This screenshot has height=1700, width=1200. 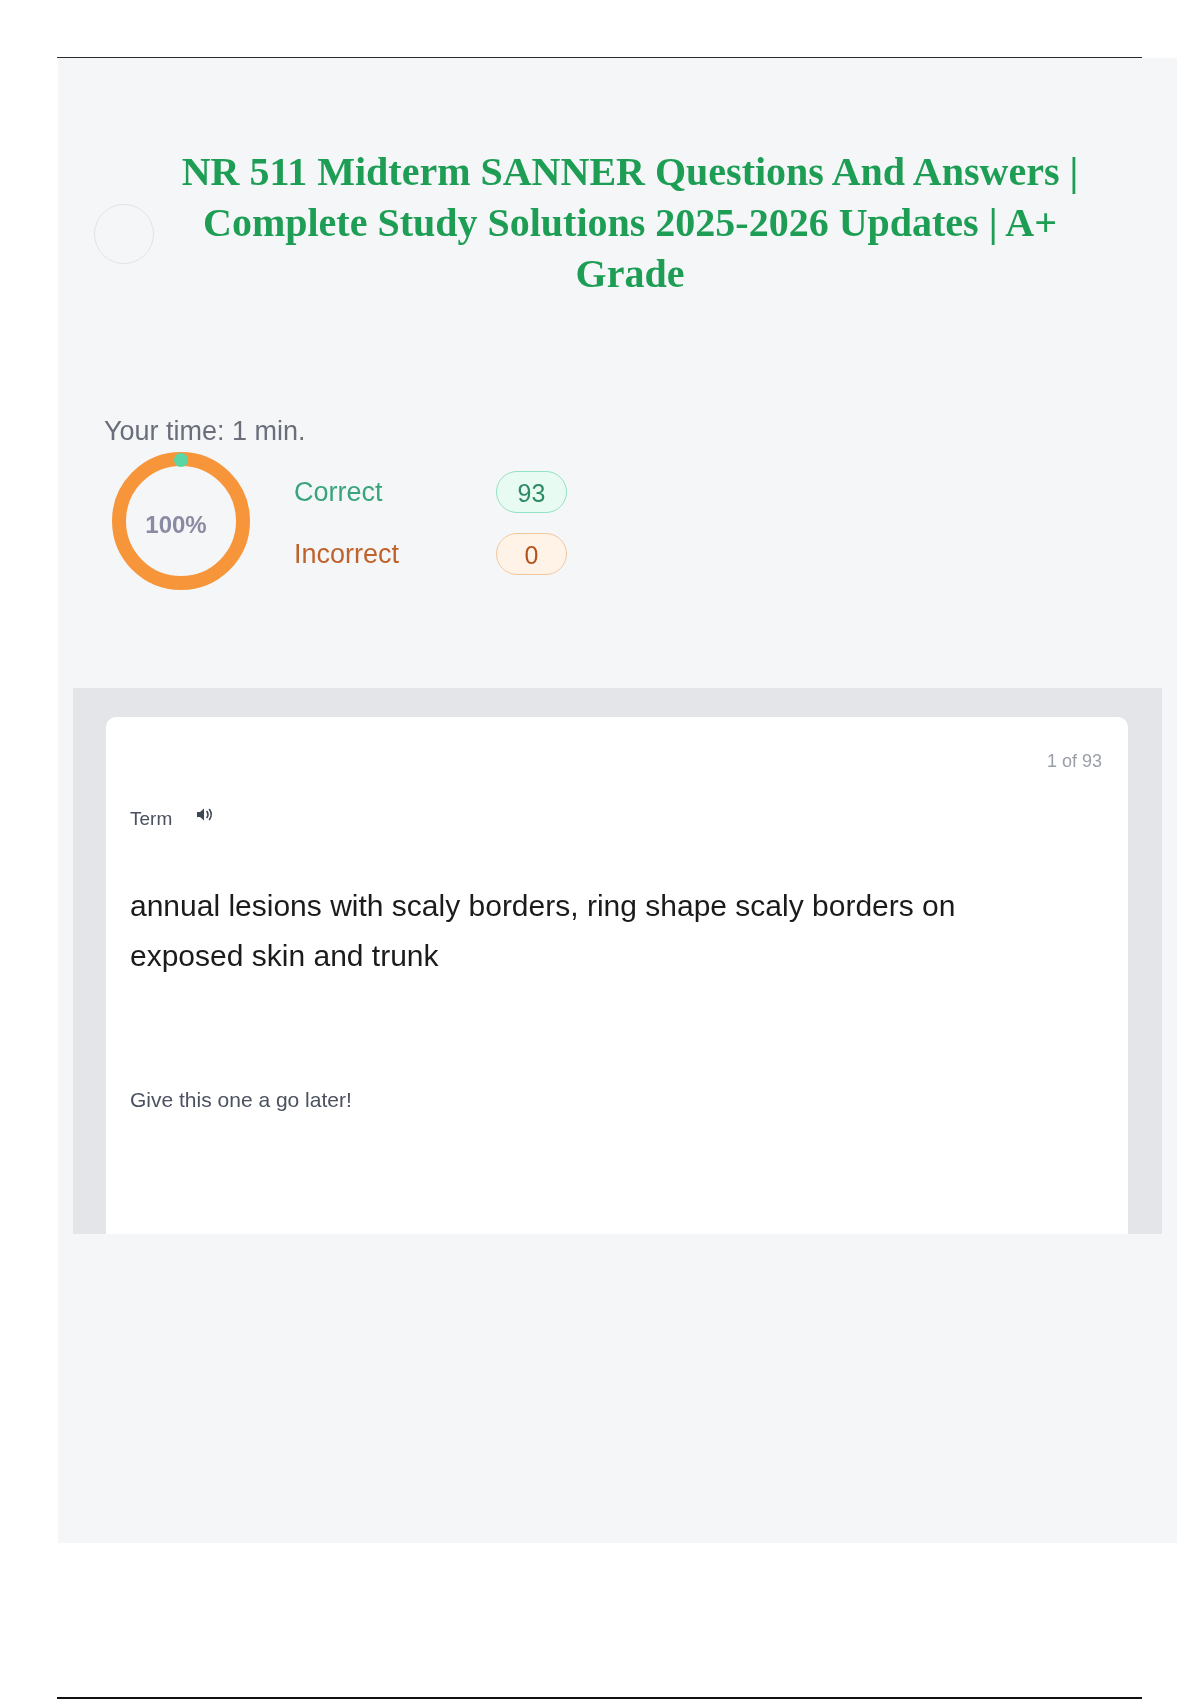 What do you see at coordinates (241, 1100) in the screenshot?
I see `hint-text: Give this one a go later!` at bounding box center [241, 1100].